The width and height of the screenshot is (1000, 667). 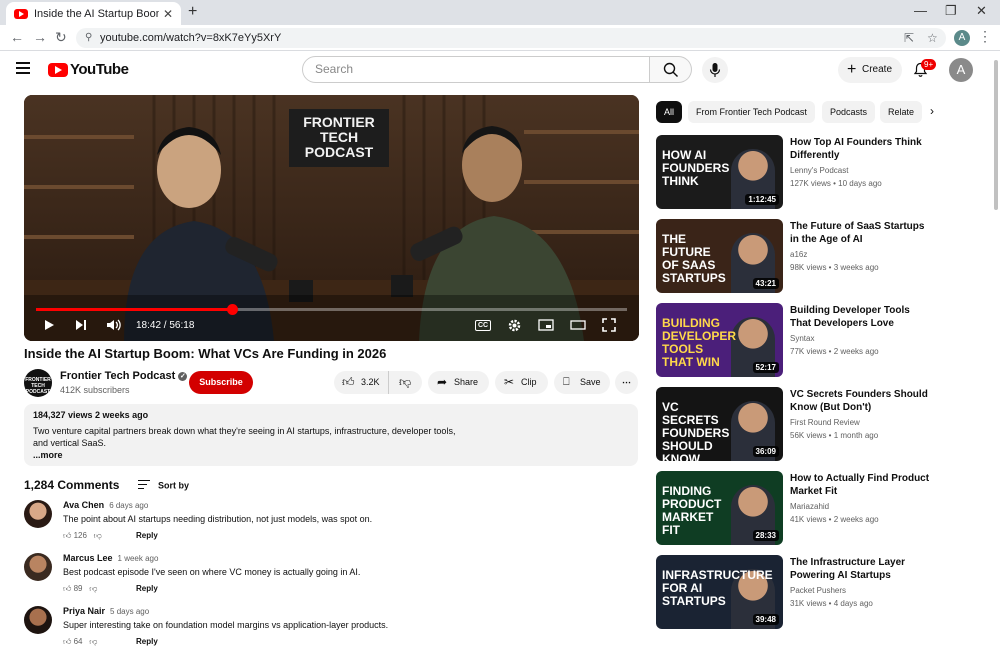 I want to click on next-icon, so click(x=81, y=325).